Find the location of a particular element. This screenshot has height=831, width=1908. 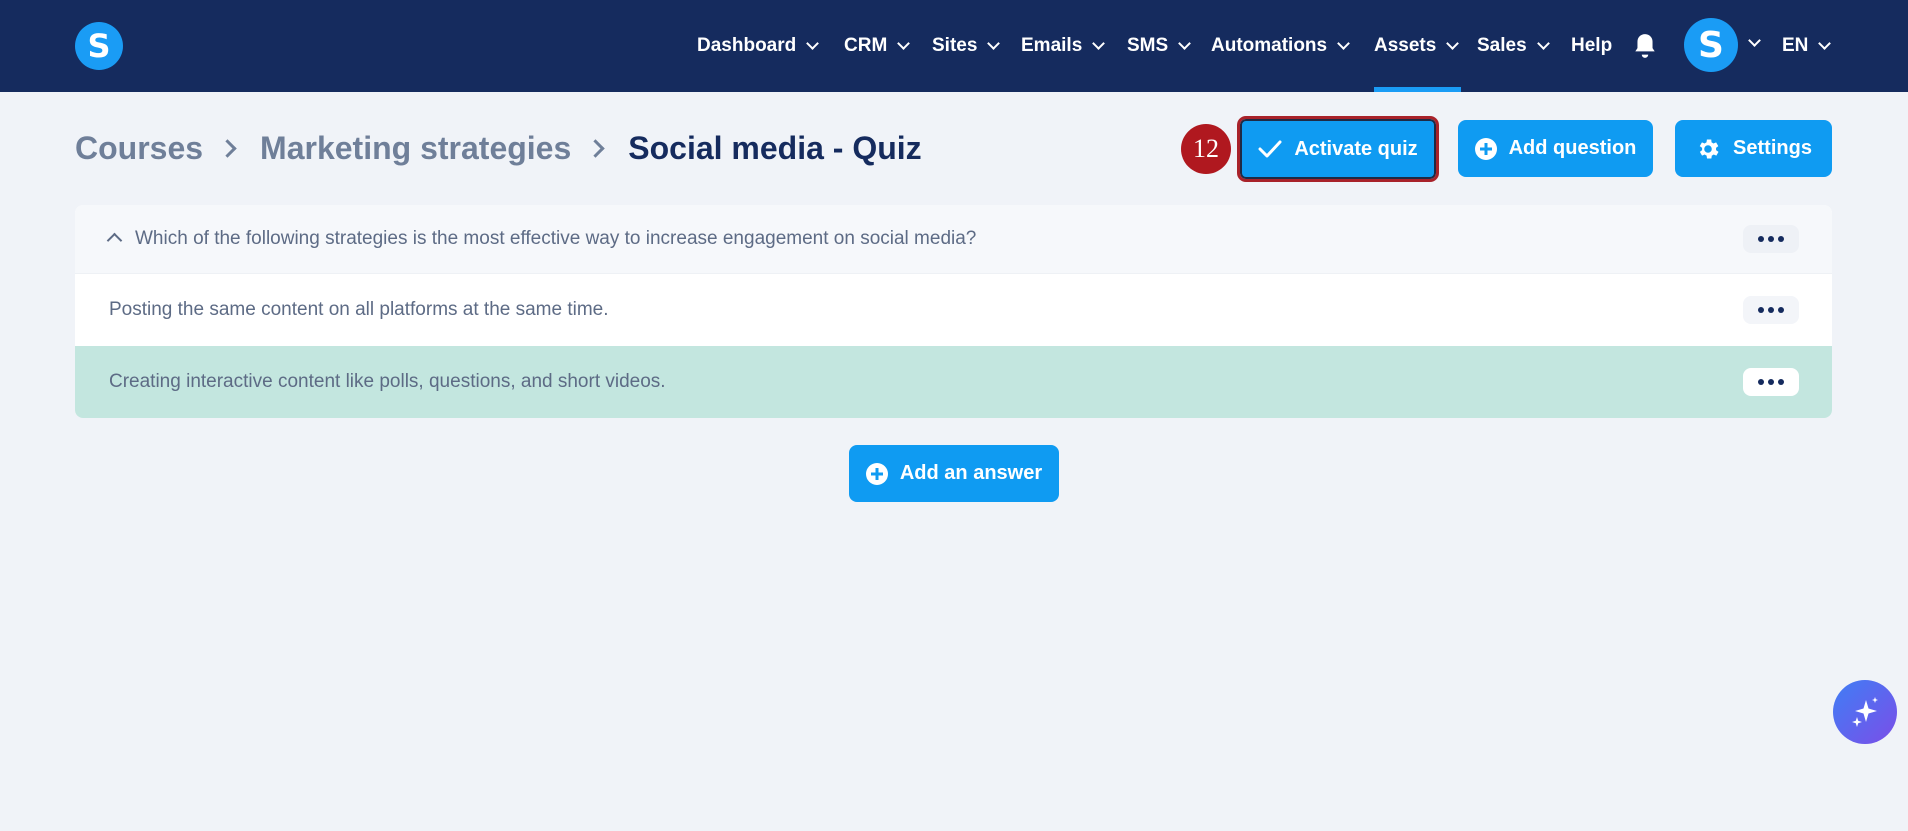

settings-button: Settings is located at coordinates (1753, 148).